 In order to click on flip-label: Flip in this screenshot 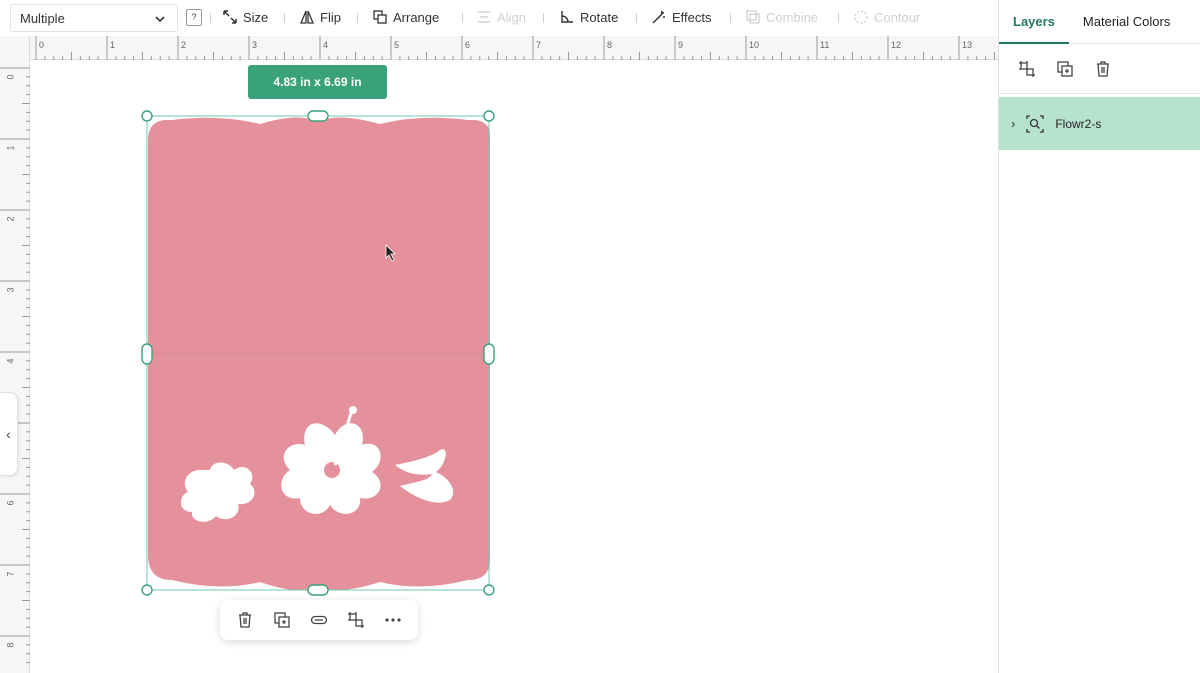, I will do `click(330, 17)`.